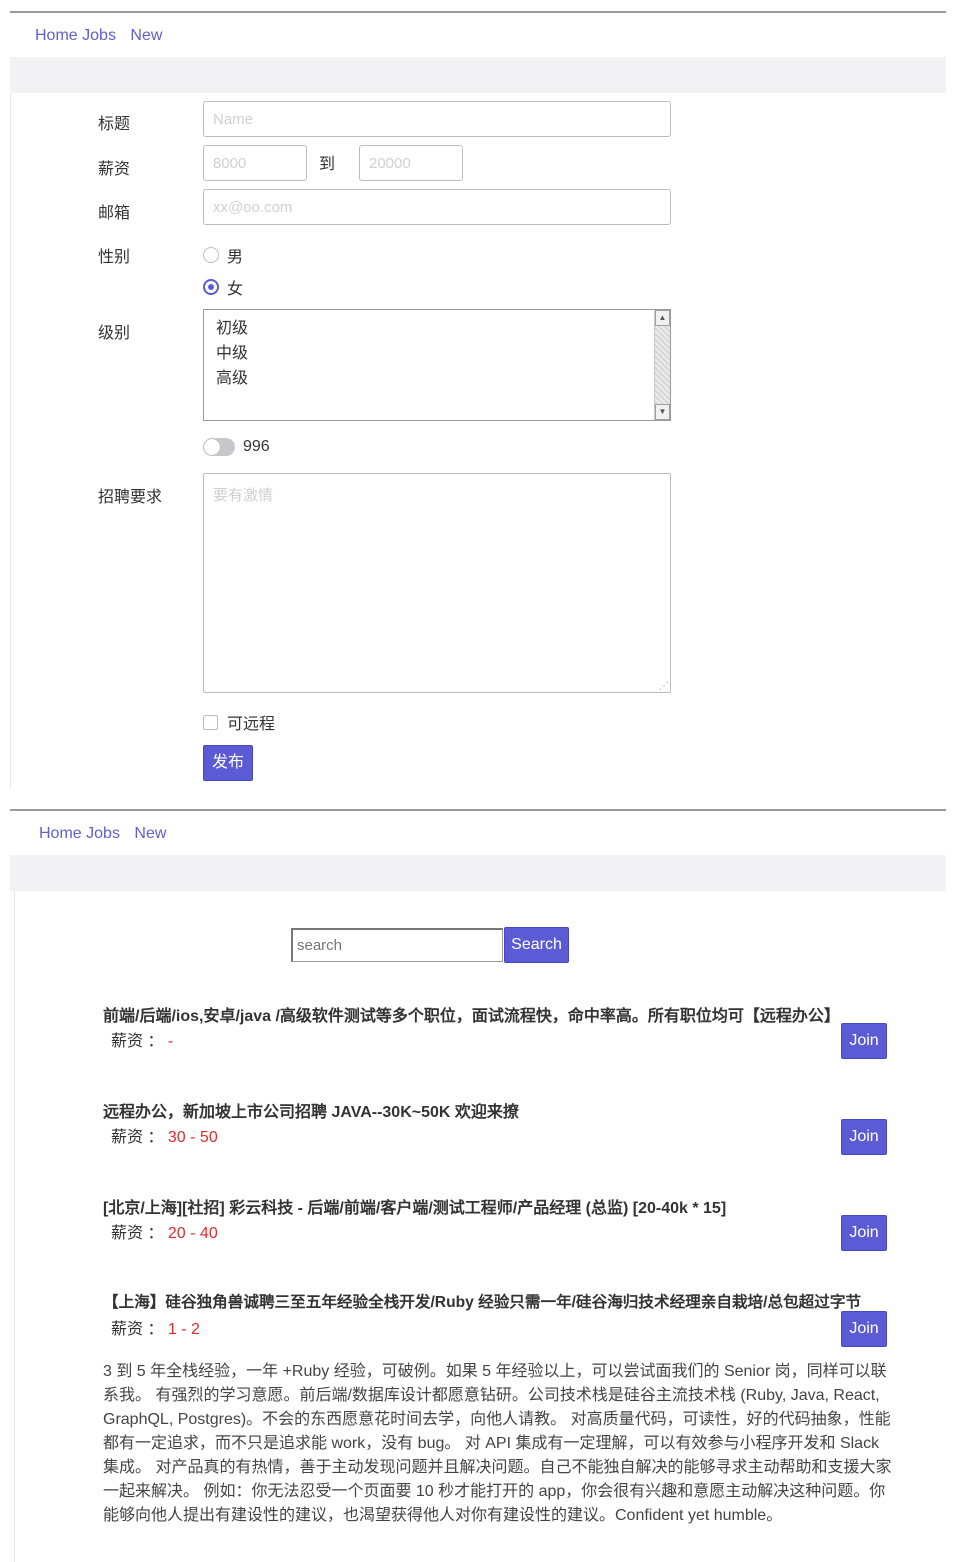 The height and width of the screenshot is (1562, 956). I want to click on gender-label: 性别, so click(114, 257).